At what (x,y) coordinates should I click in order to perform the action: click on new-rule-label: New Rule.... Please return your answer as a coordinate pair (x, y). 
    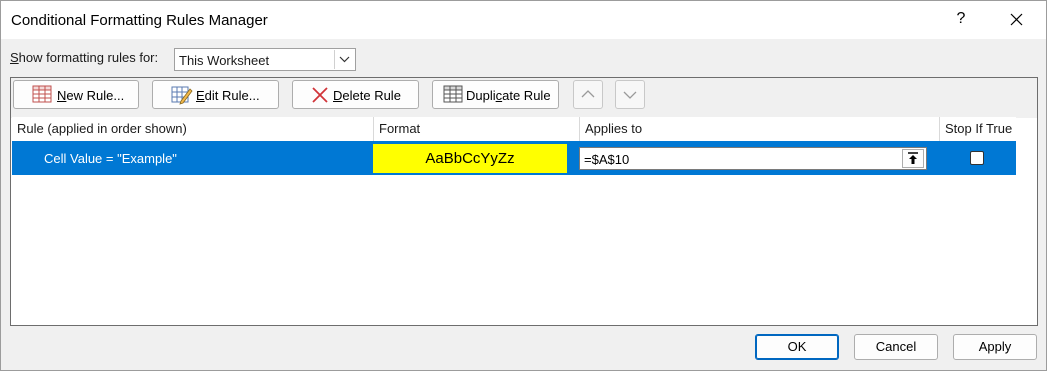
    Looking at the image, I should click on (90, 95).